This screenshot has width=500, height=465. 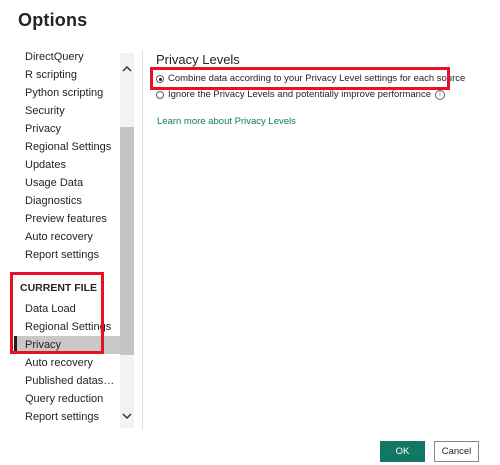 I want to click on highlight-box-privacy-option, so click(x=300, y=78).